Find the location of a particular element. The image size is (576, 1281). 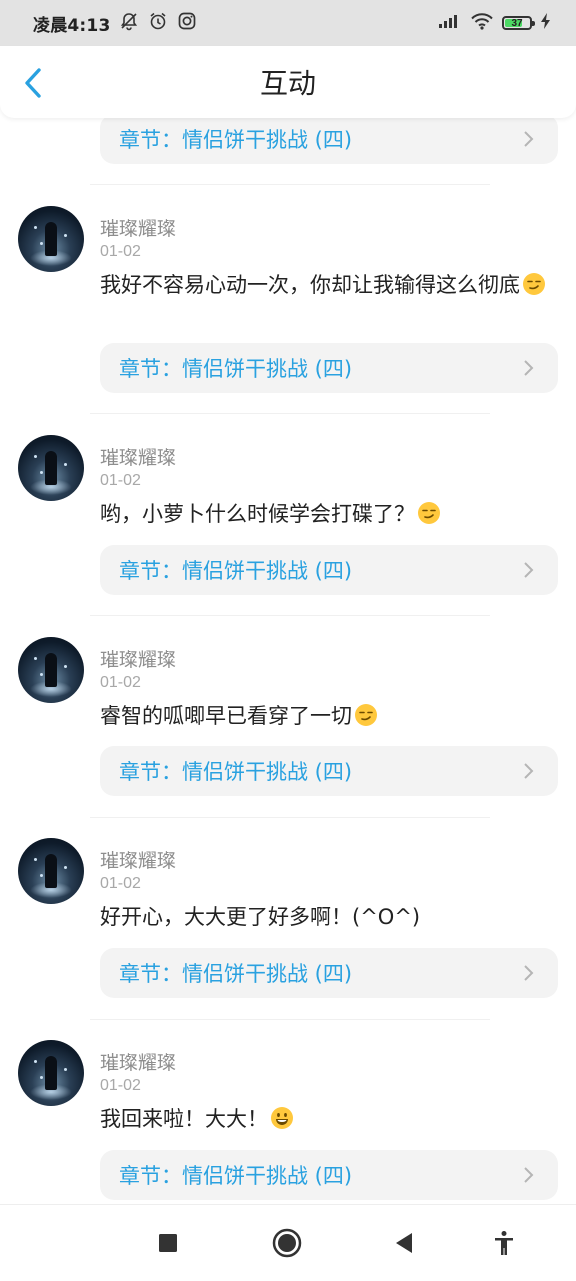

comment-text-content: 我好不容易心动一次，你却让我输得这么彻底 is located at coordinates (310, 285).